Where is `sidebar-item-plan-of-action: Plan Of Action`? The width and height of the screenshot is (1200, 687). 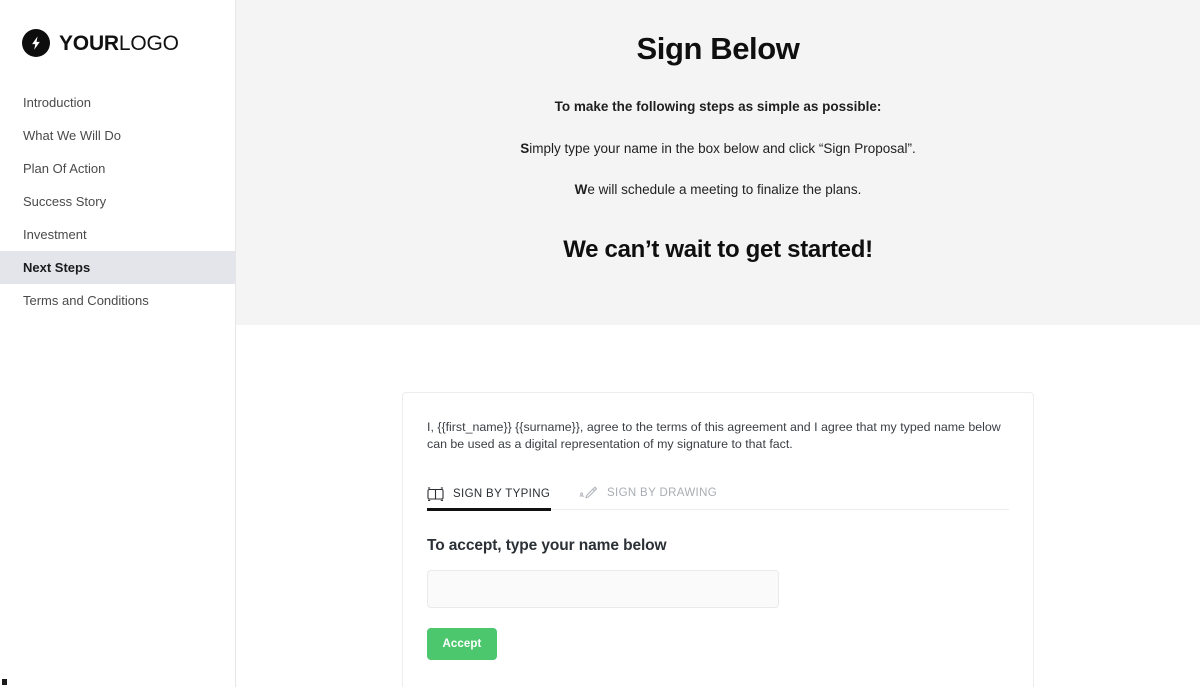
sidebar-item-plan-of-action: Plan Of Action is located at coordinates (117, 168).